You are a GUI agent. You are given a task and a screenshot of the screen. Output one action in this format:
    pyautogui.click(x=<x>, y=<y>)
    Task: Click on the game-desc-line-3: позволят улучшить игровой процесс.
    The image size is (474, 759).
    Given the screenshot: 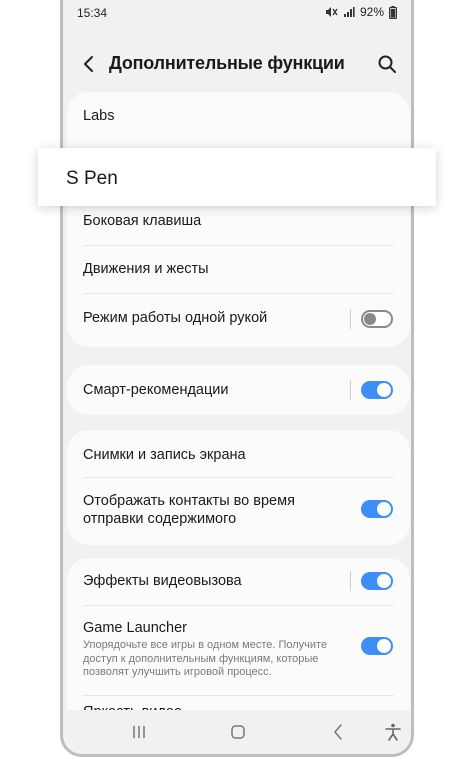 What is the action you would take?
    pyautogui.click(x=177, y=672)
    